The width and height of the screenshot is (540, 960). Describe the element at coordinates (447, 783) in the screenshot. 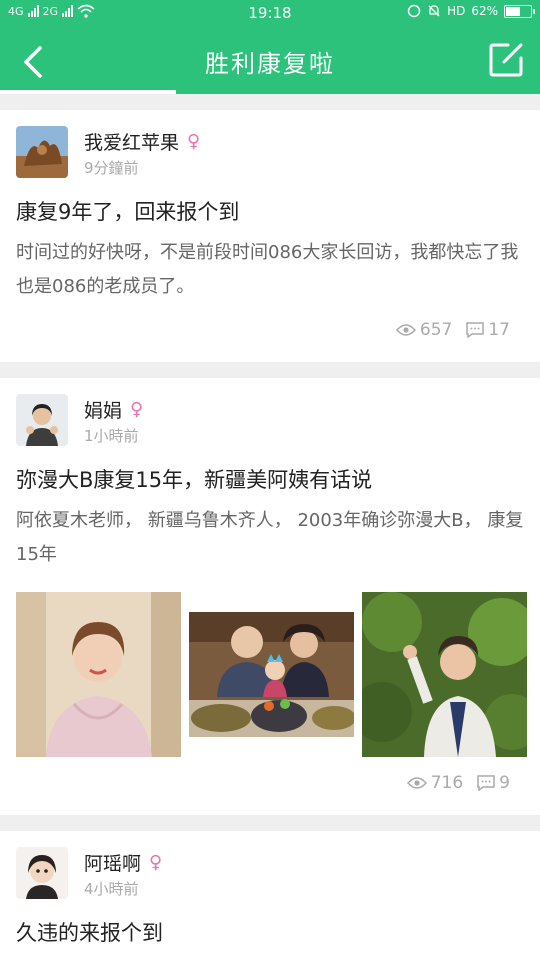

I see `view-count-text: 716` at that location.